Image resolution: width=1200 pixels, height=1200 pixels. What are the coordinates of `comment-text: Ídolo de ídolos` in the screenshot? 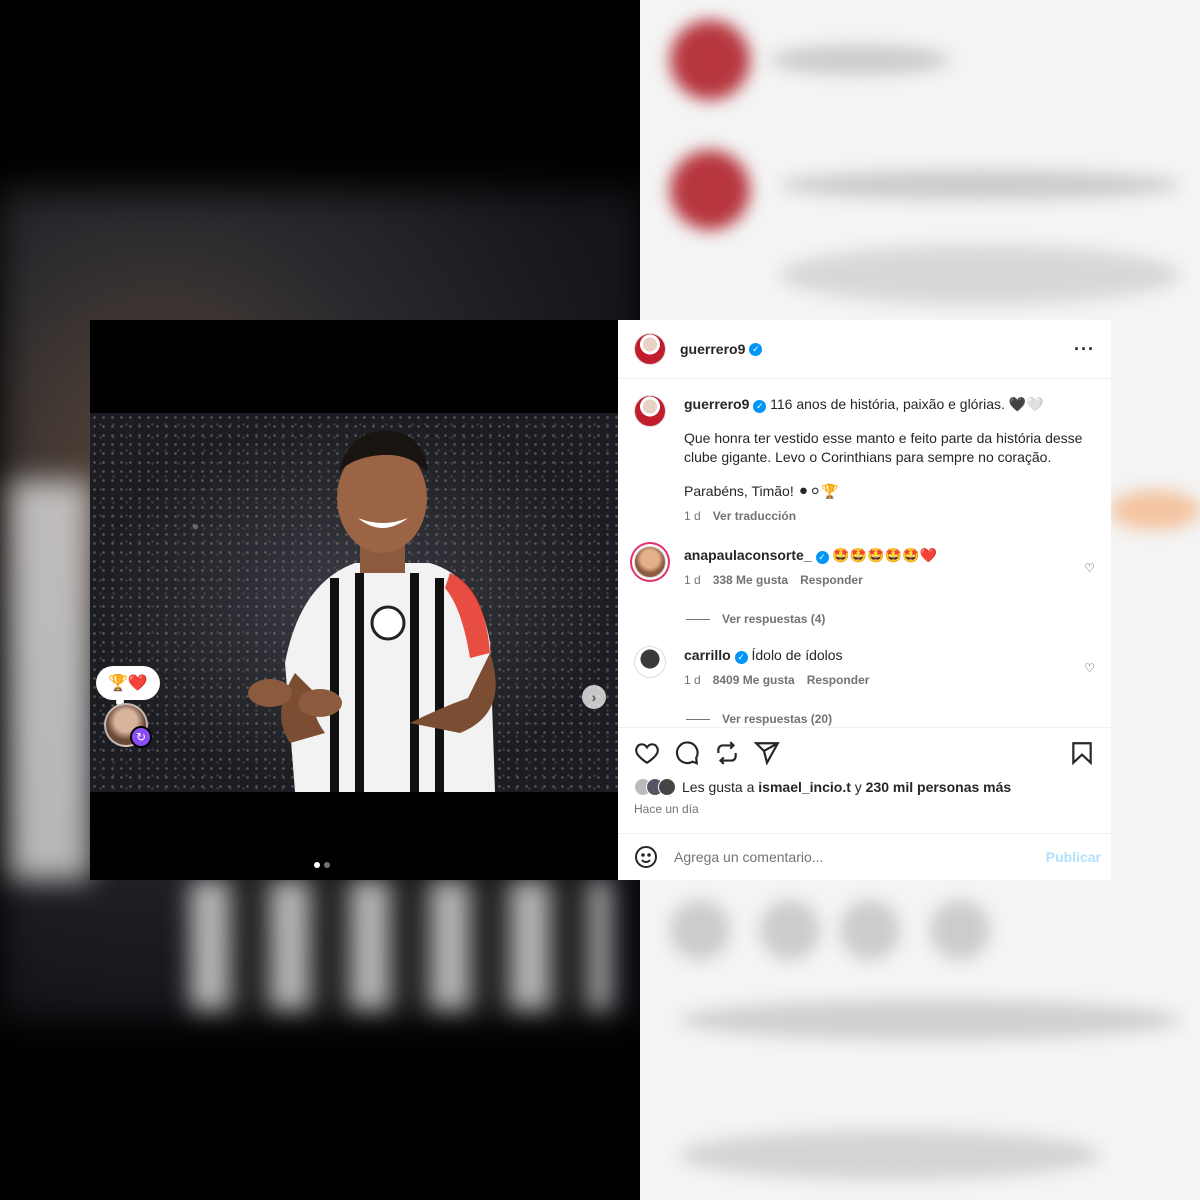 It's located at (797, 655).